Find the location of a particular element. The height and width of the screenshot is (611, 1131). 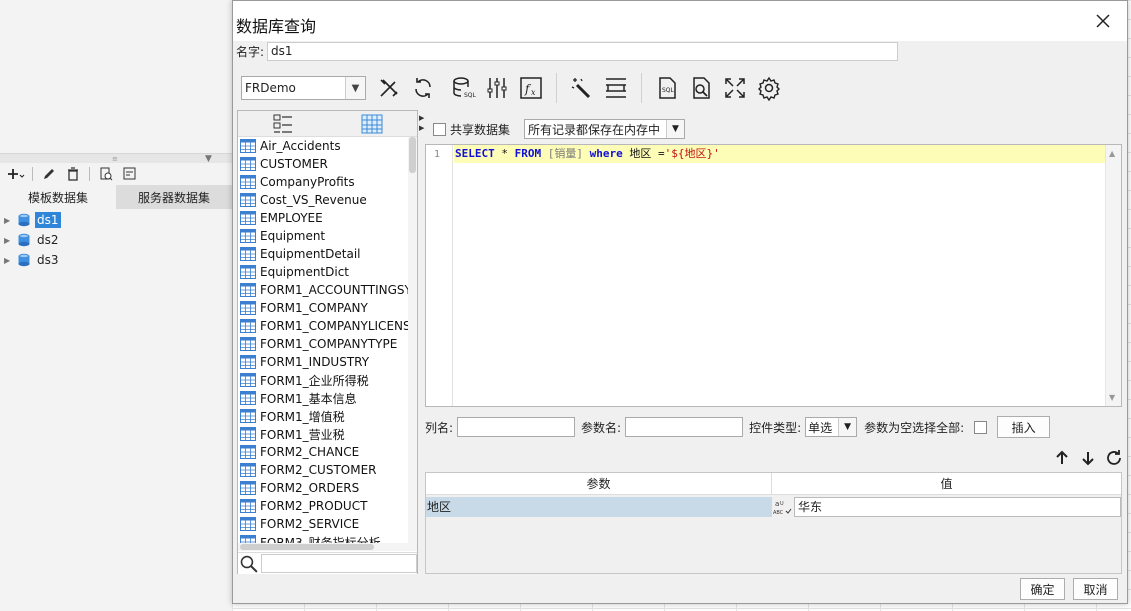

sql-file-button: SQL is located at coordinates (667, 88).